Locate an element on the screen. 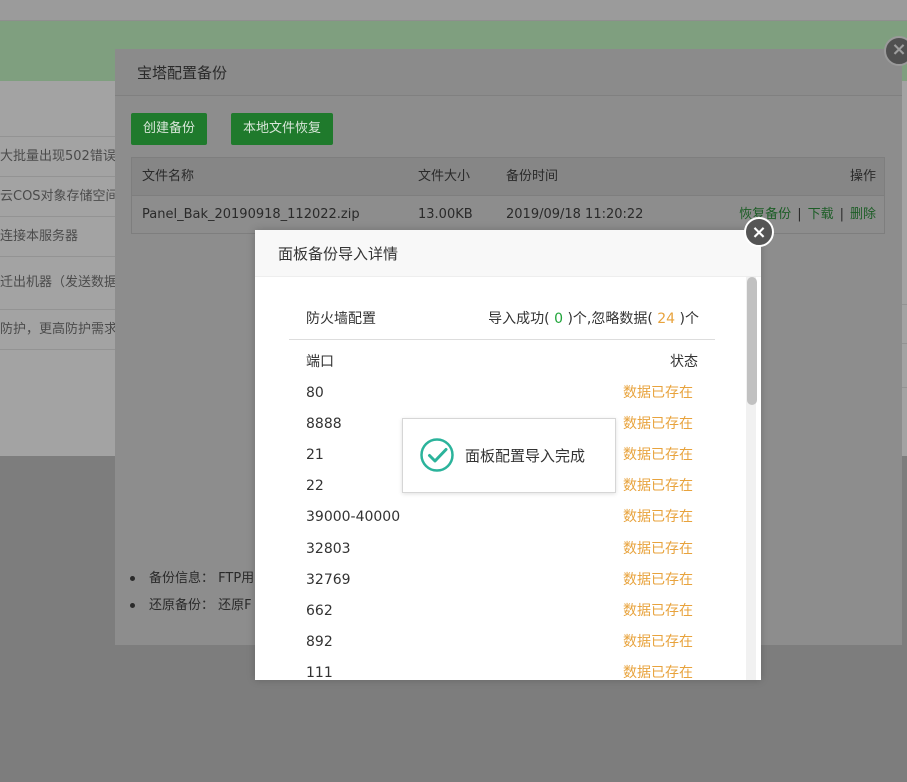 Image resolution: width=907 pixels, height=782 pixels. success-toast: 面板配置导入完成 is located at coordinates (509, 455).